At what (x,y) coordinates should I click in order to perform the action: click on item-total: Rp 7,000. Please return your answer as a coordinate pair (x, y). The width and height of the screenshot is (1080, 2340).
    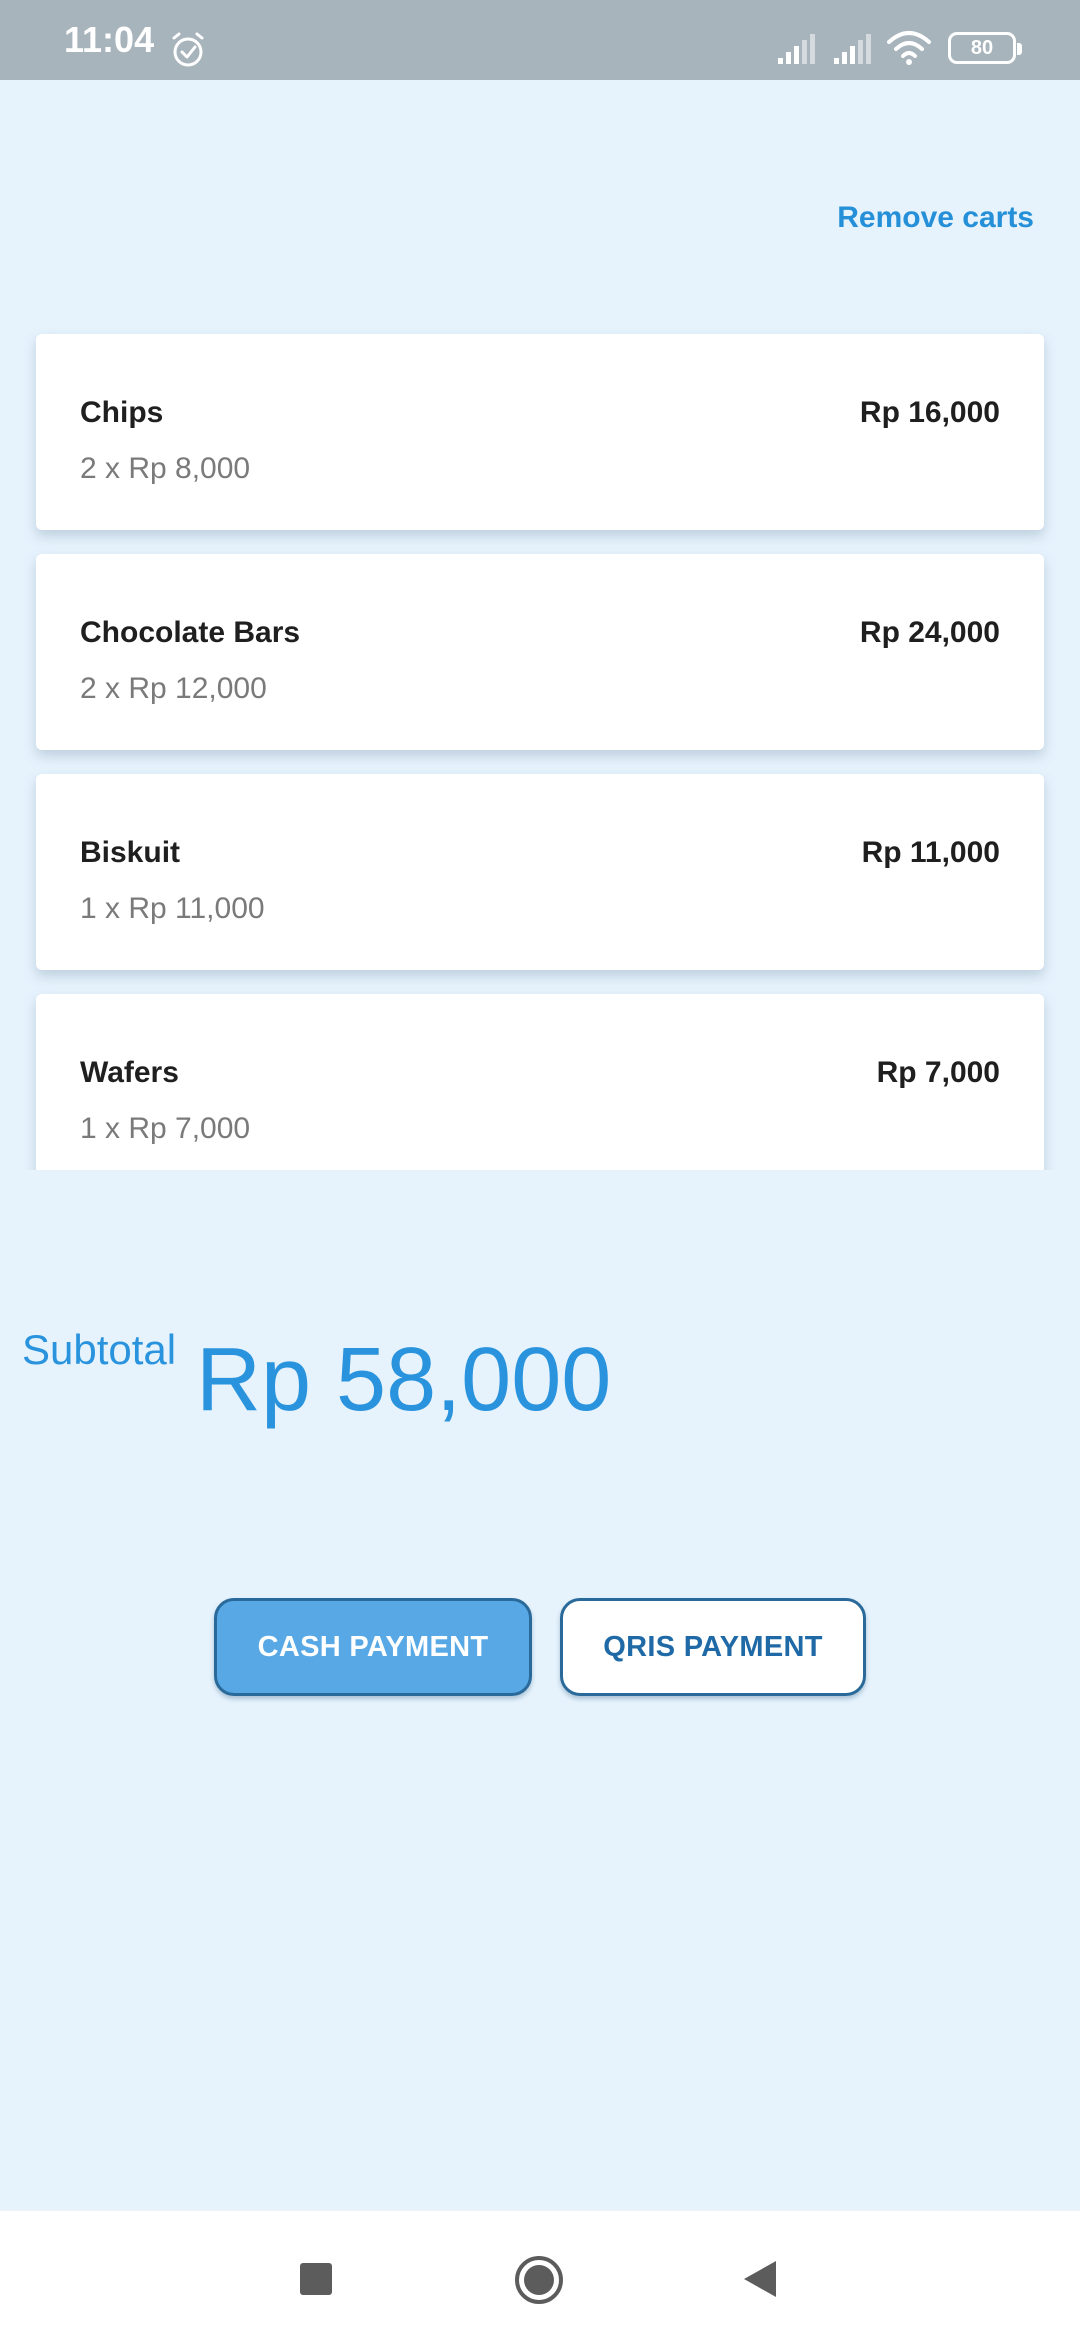
    Looking at the image, I should click on (938, 1072).